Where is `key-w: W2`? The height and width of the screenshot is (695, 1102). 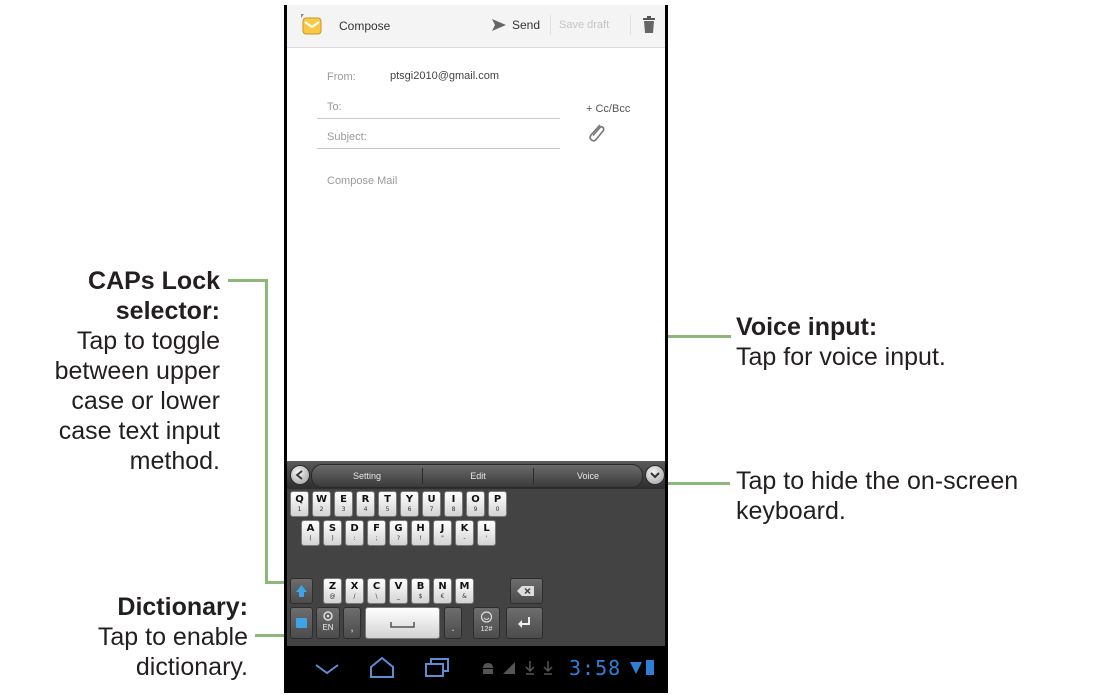 key-w: W2 is located at coordinates (321, 504).